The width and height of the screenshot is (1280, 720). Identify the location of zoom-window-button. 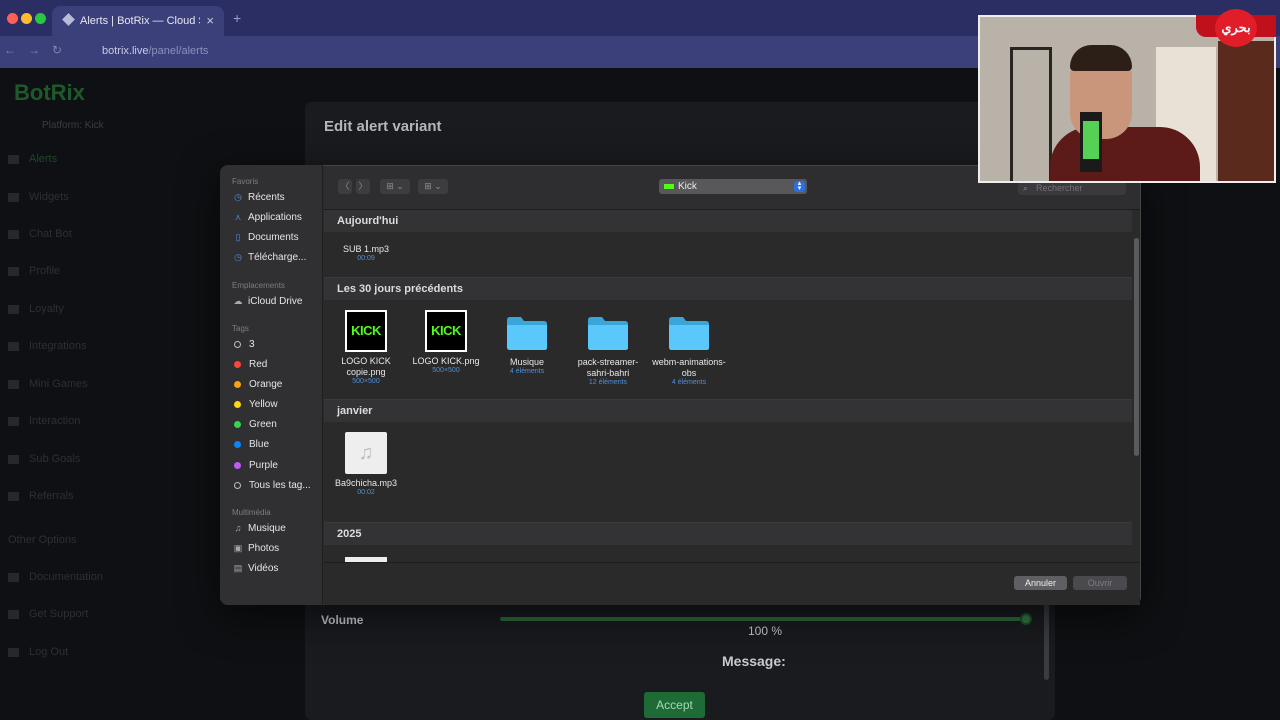
(40, 18).